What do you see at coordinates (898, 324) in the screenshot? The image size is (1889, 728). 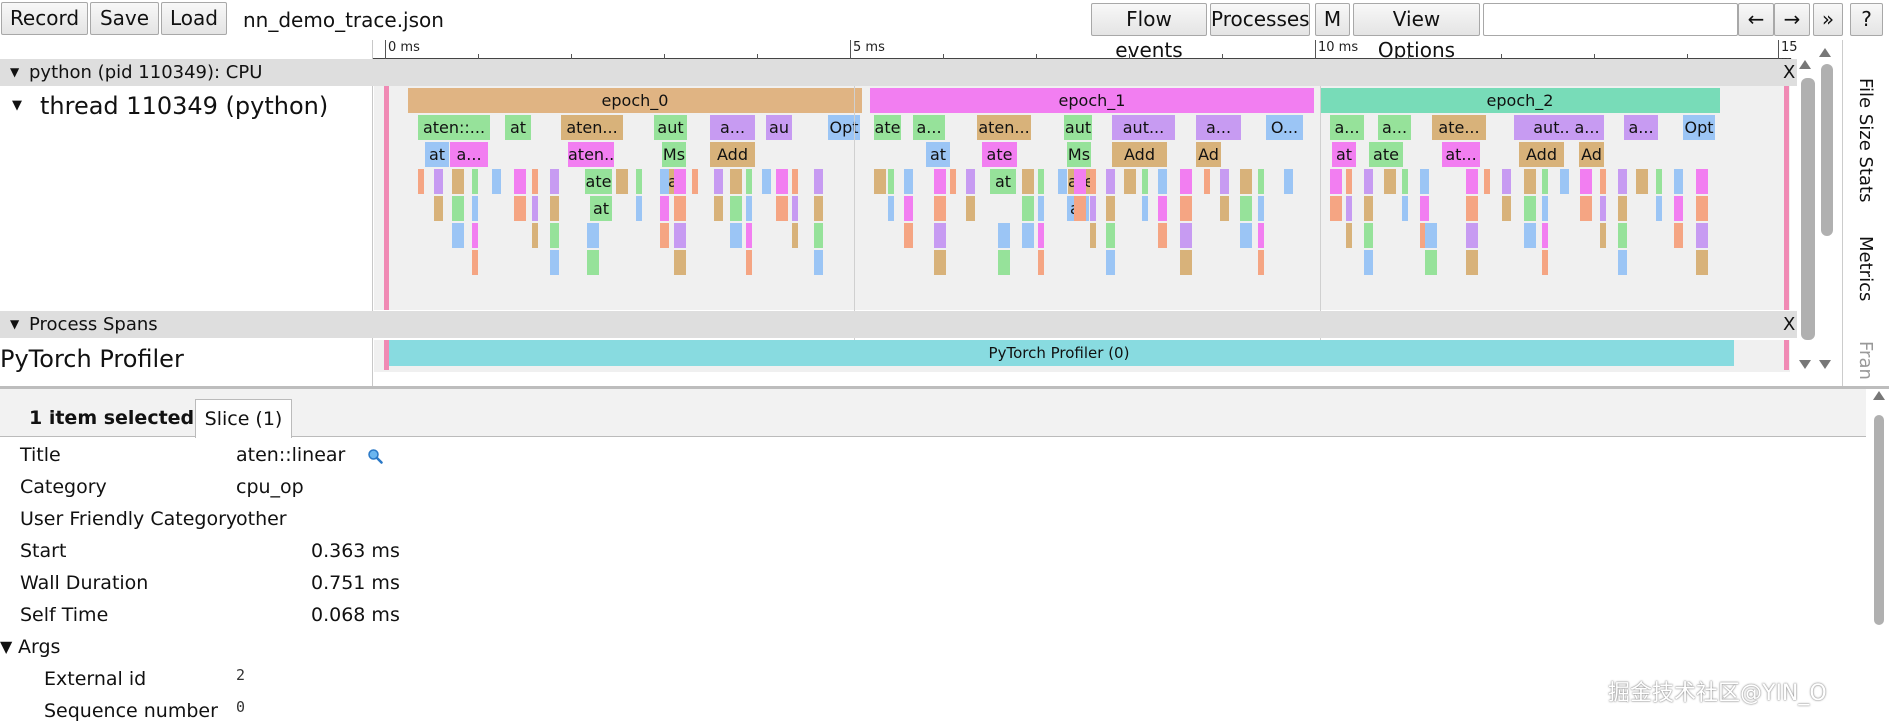 I see `process-spans-header: ▼ Process Spans X` at bounding box center [898, 324].